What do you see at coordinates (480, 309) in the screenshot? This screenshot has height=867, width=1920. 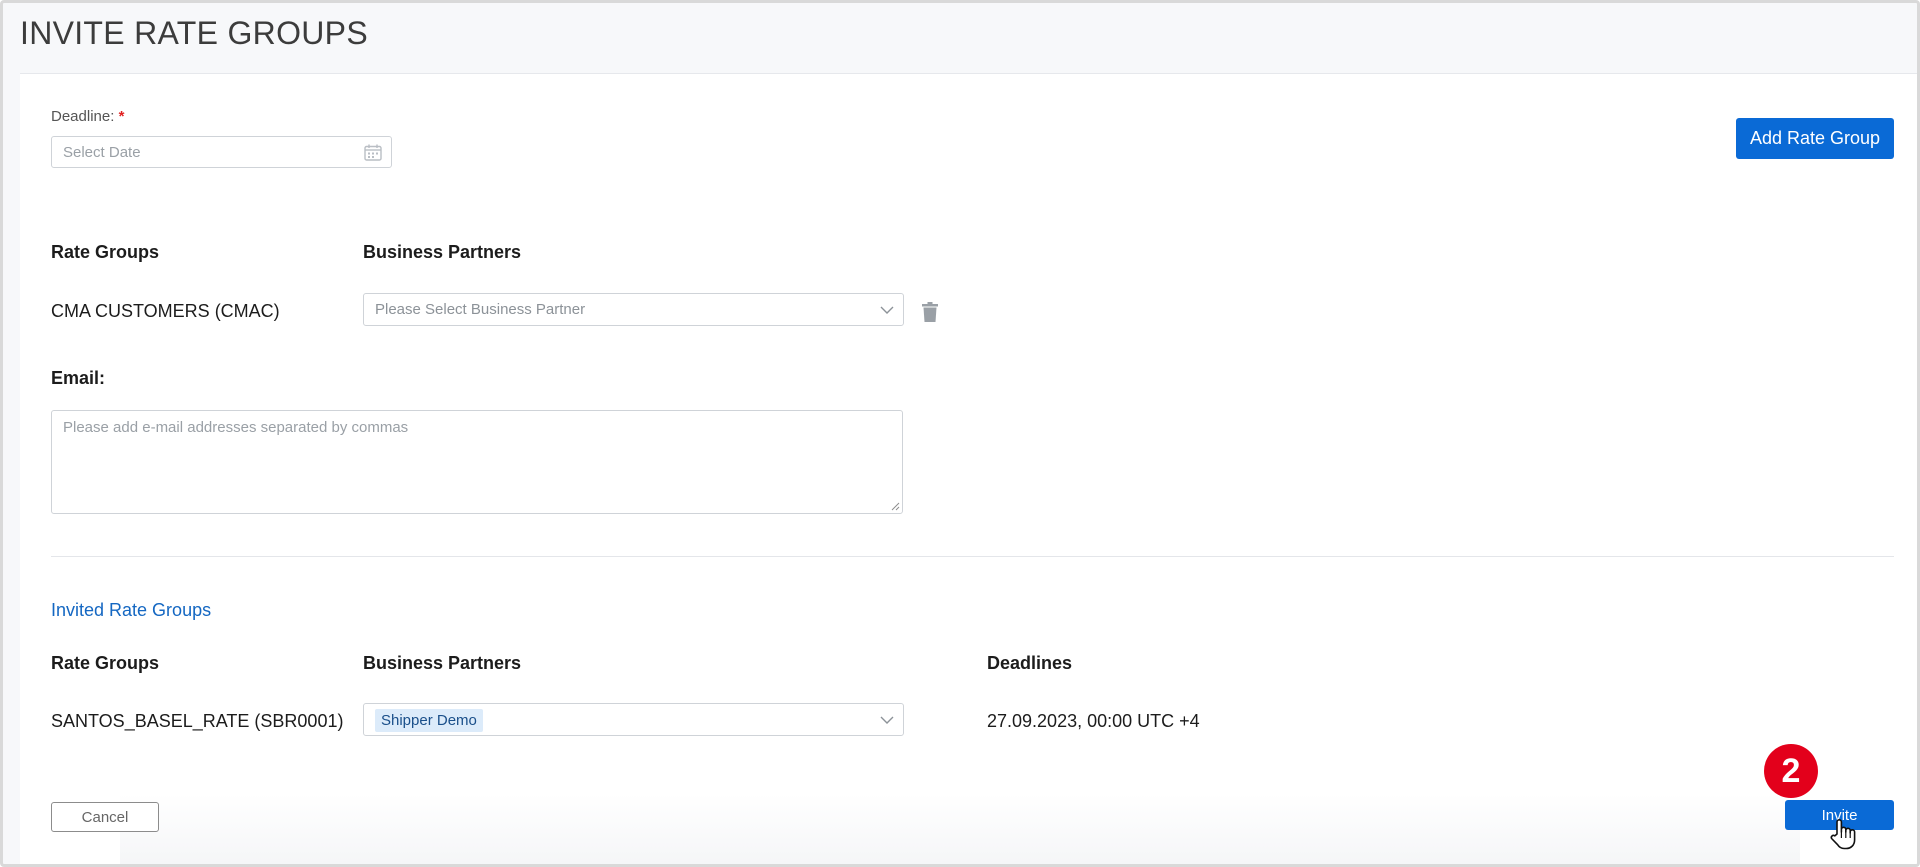 I see `business-partner-placeholder: Please Select Business Partner` at bounding box center [480, 309].